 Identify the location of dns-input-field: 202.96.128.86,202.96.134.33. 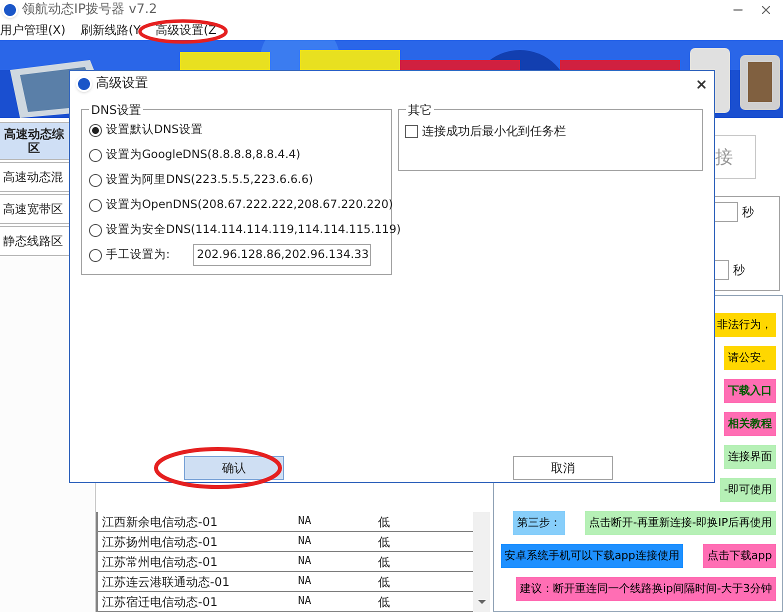
(281, 255).